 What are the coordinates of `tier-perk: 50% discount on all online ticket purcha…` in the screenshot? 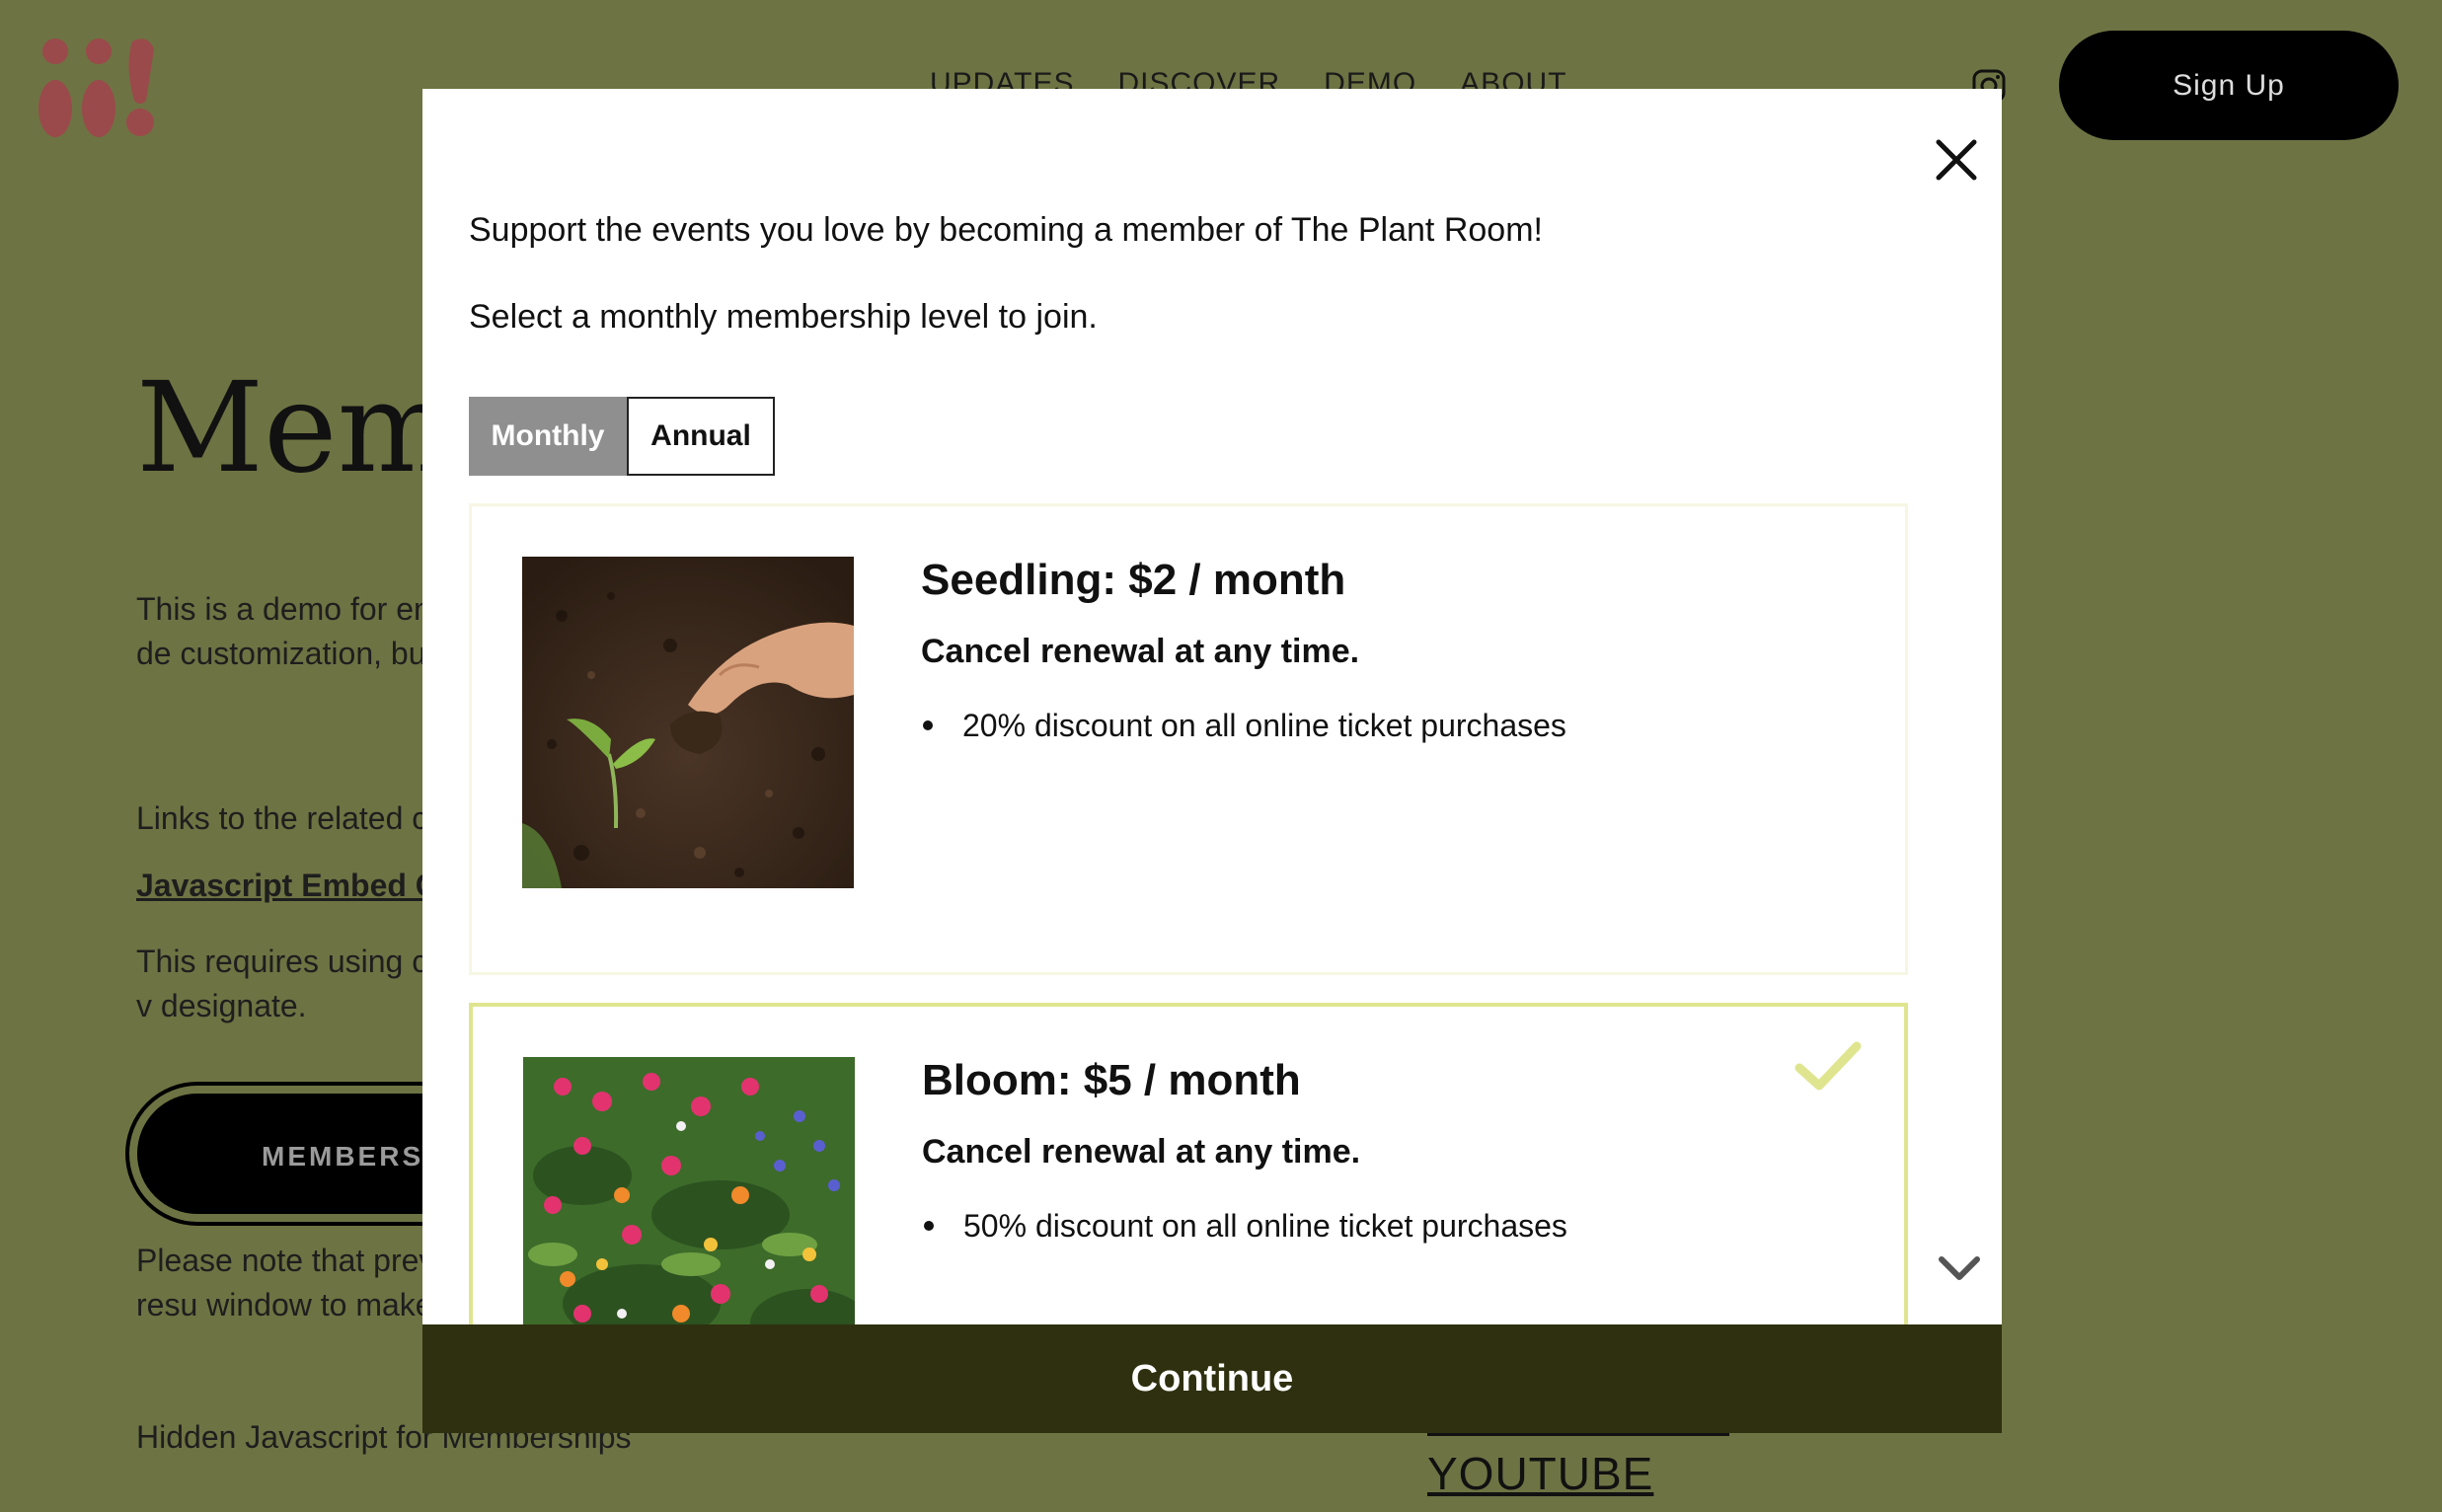 It's located at (1244, 1226).